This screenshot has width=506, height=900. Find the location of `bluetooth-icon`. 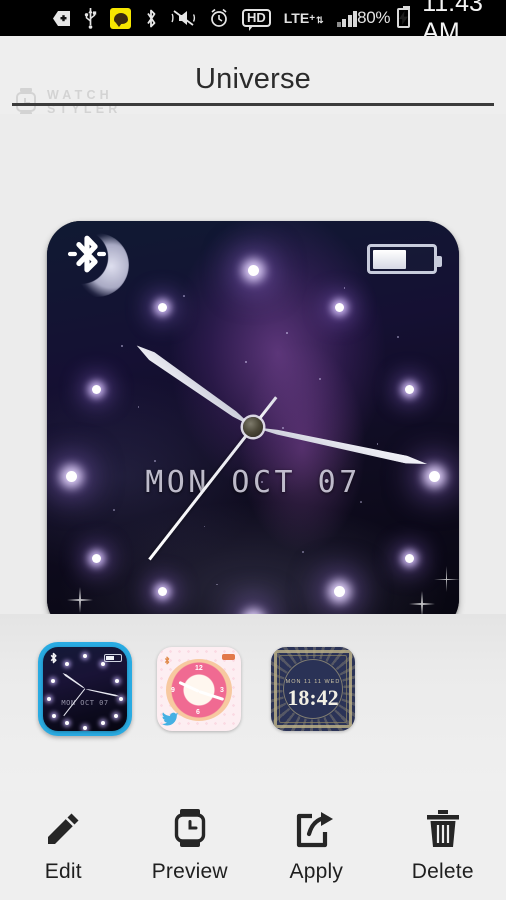

bluetooth-icon is located at coordinates (151, 18).